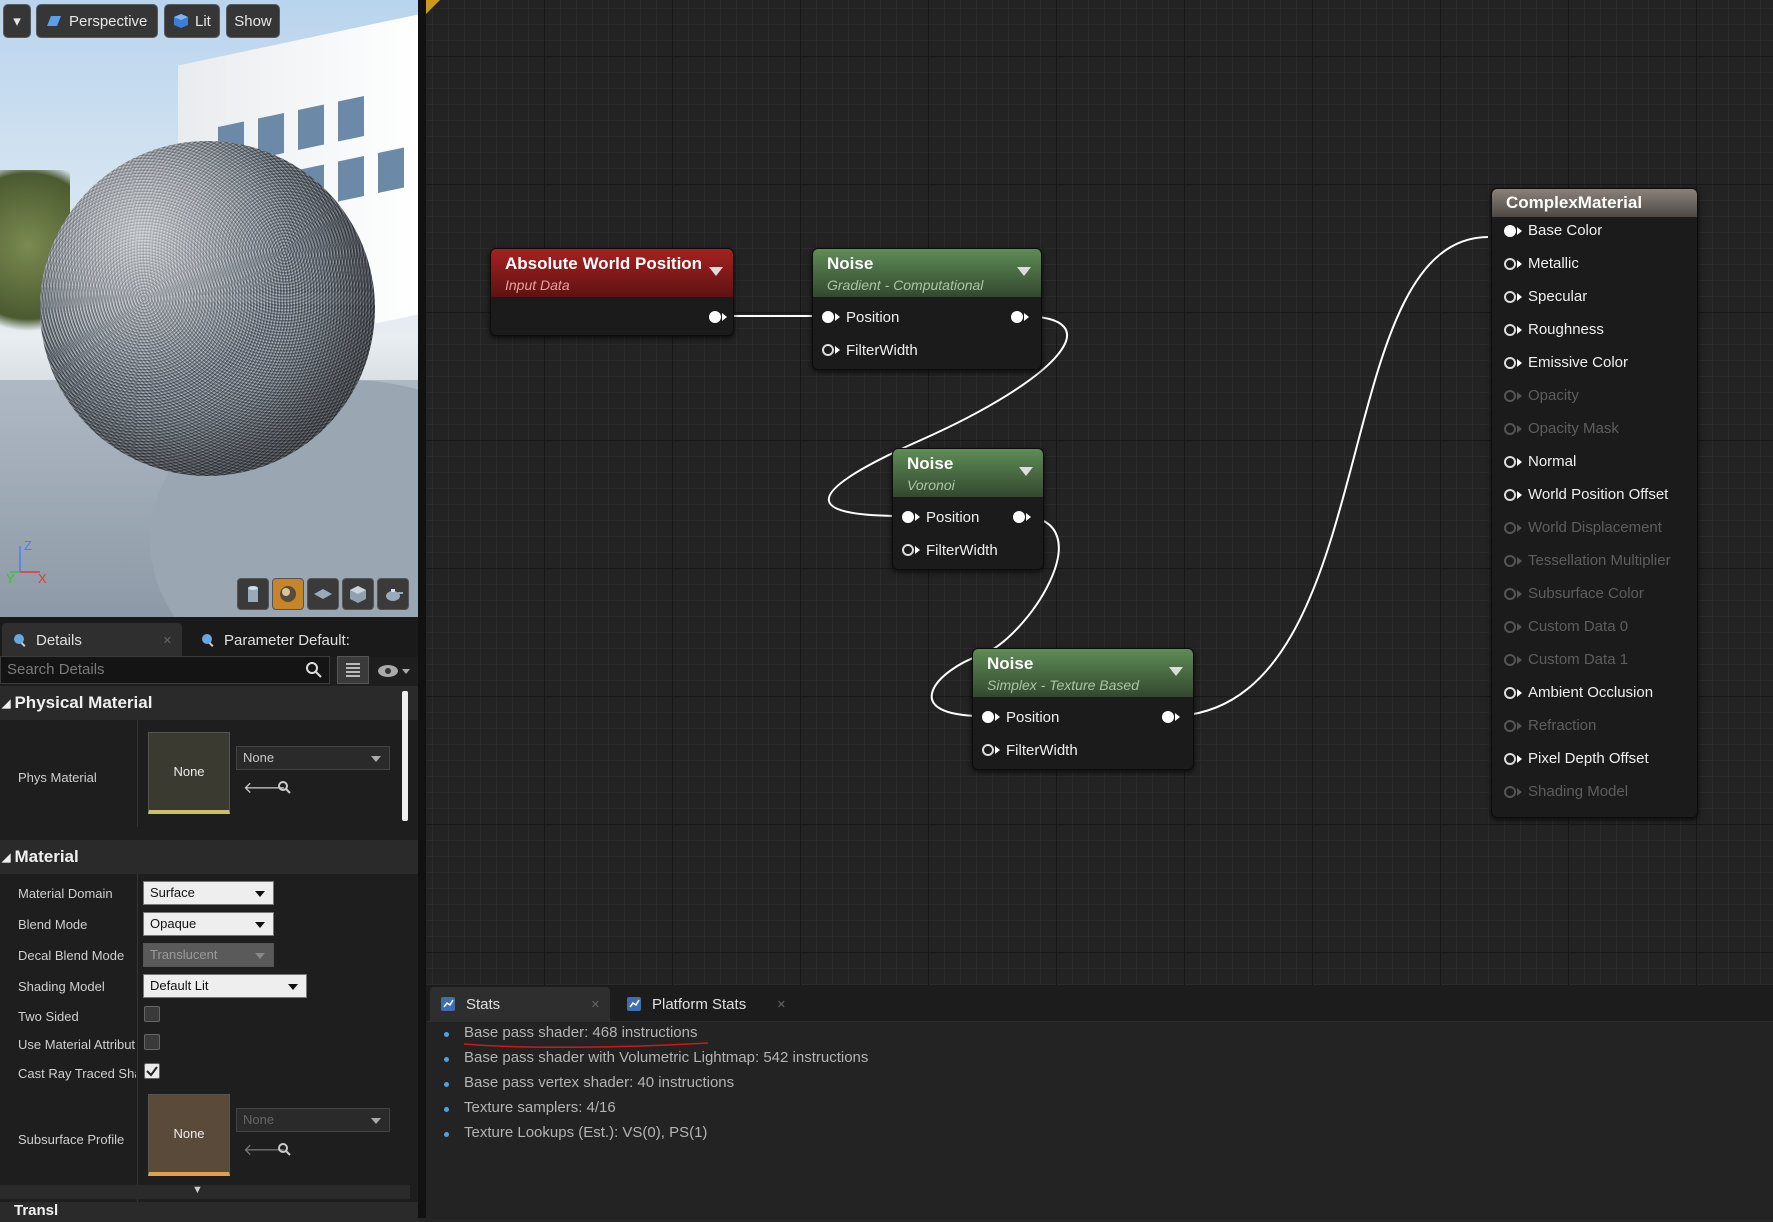 The image size is (1773, 1222). I want to click on two-sided-checkbox, so click(152, 1014).